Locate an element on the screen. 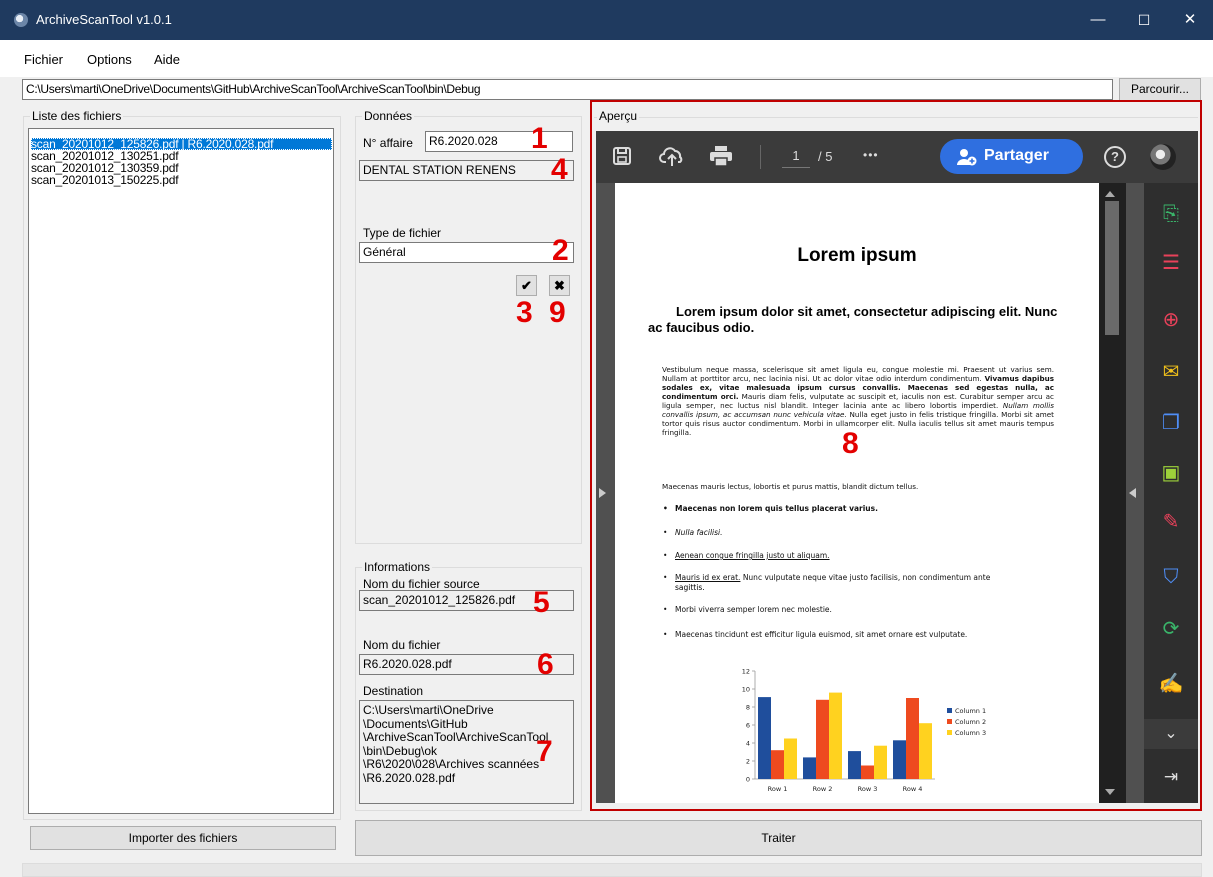 The width and height of the screenshot is (1213, 877). scroll-up-icon is located at coordinates (1110, 194).